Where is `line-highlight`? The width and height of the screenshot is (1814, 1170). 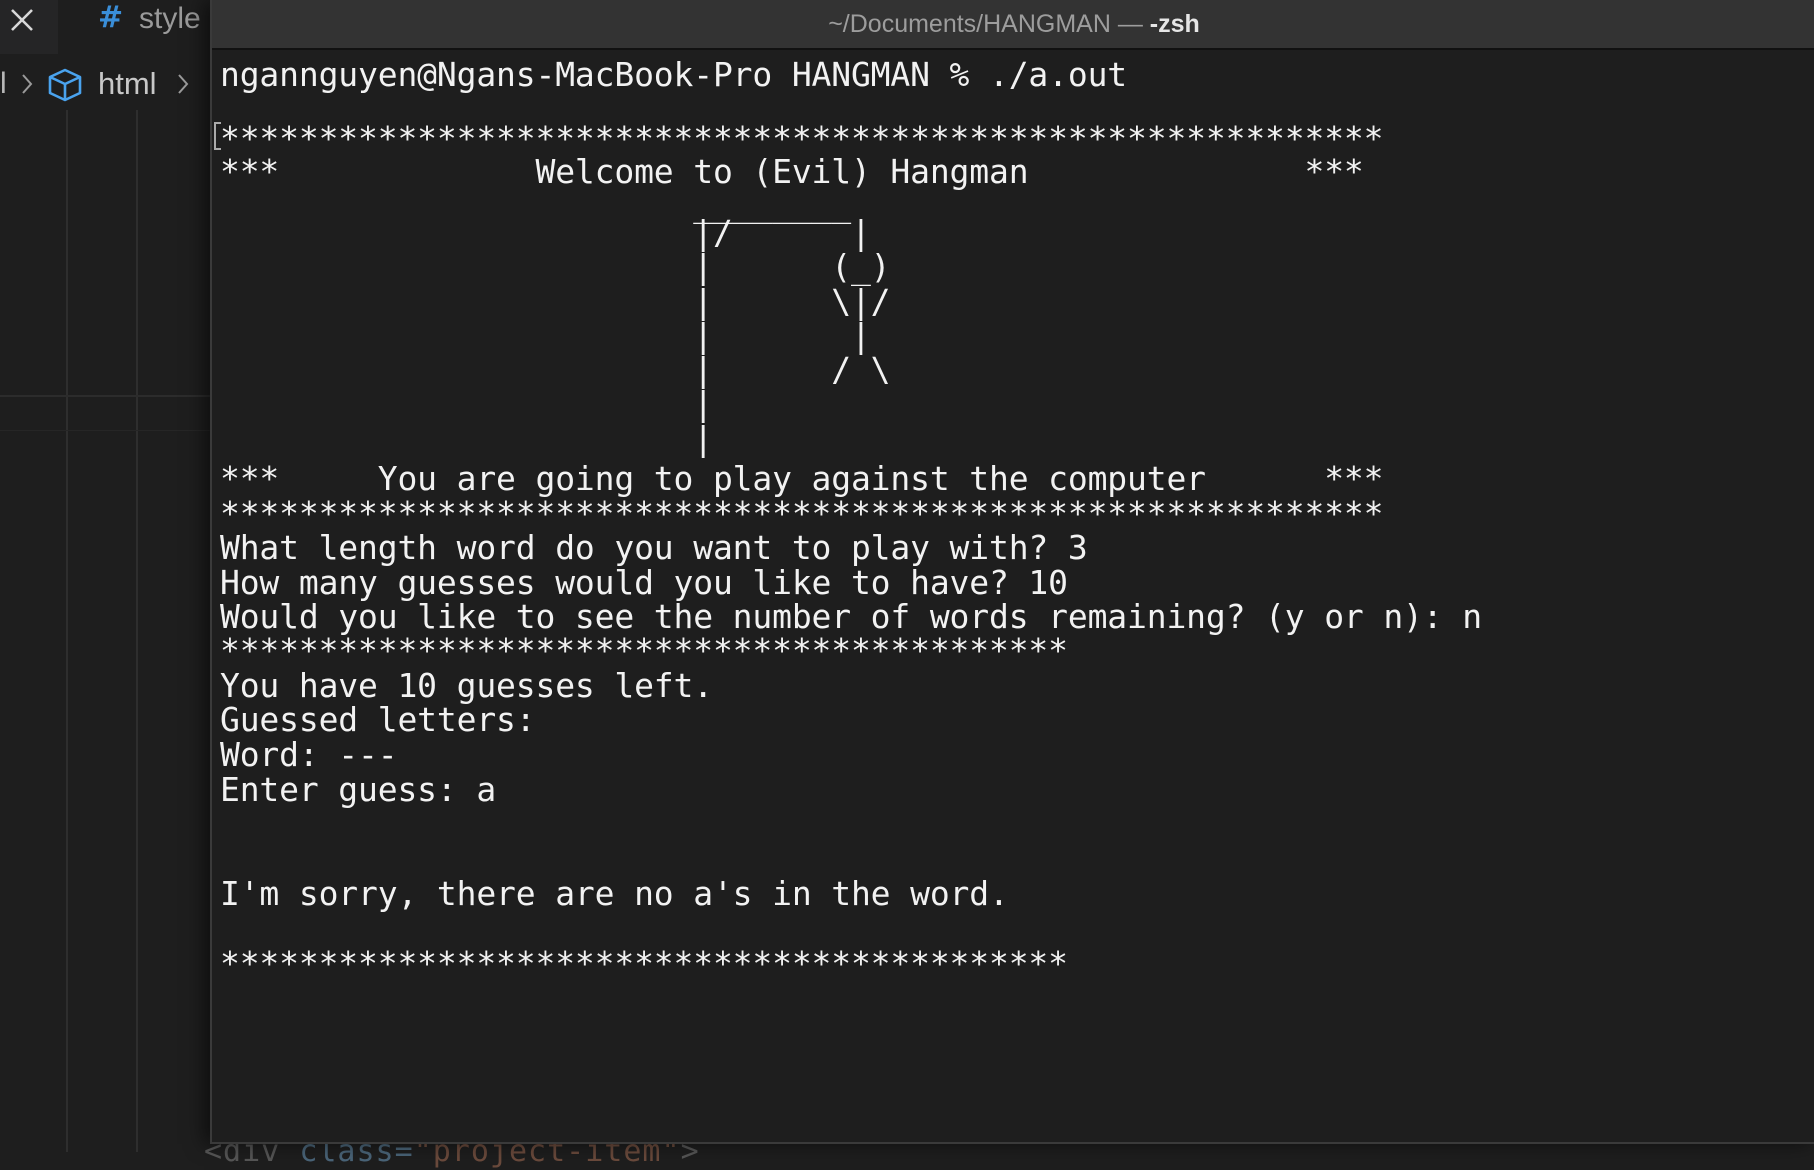 line-highlight is located at coordinates (105, 396).